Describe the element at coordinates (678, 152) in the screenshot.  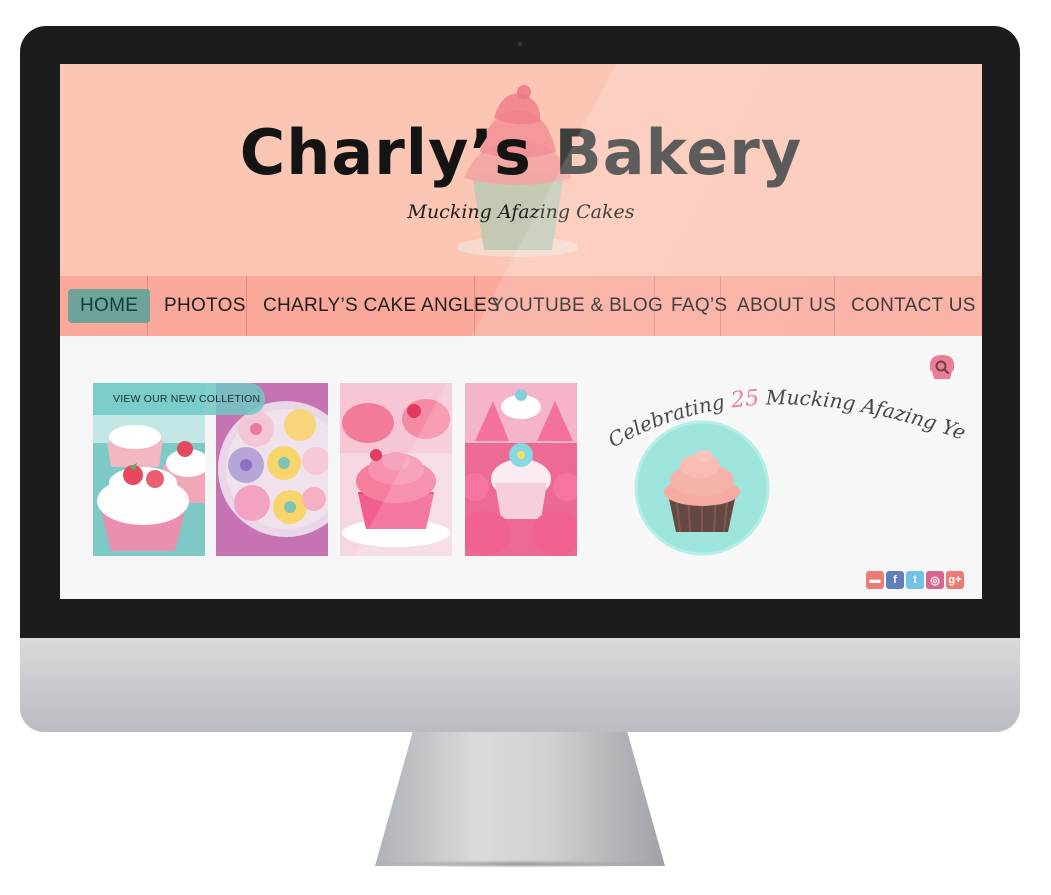
I see `site-title-part2: Bakery` at that location.